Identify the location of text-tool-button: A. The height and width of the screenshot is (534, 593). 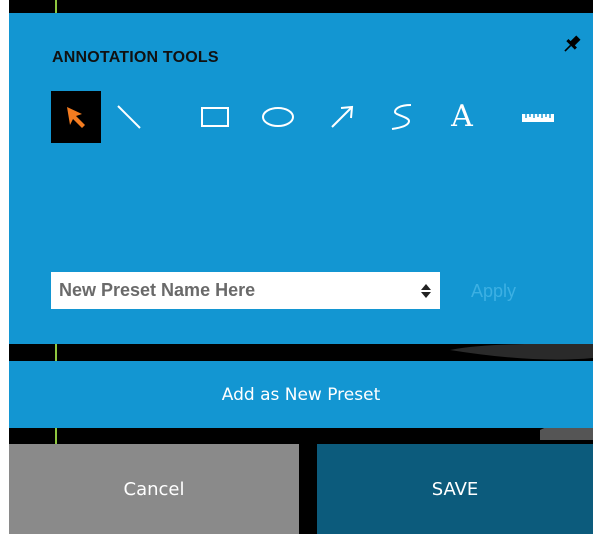
(462, 117).